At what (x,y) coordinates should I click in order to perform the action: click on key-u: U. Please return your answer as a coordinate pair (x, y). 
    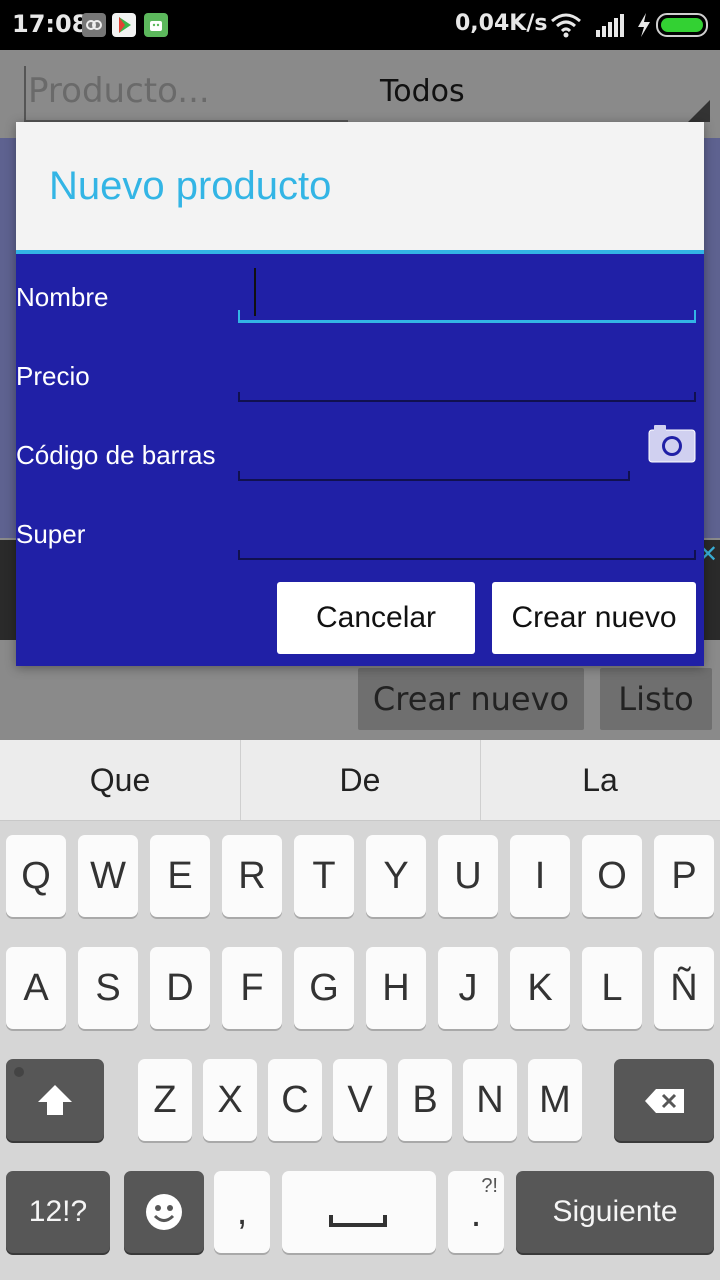
    Looking at the image, I should click on (468, 876).